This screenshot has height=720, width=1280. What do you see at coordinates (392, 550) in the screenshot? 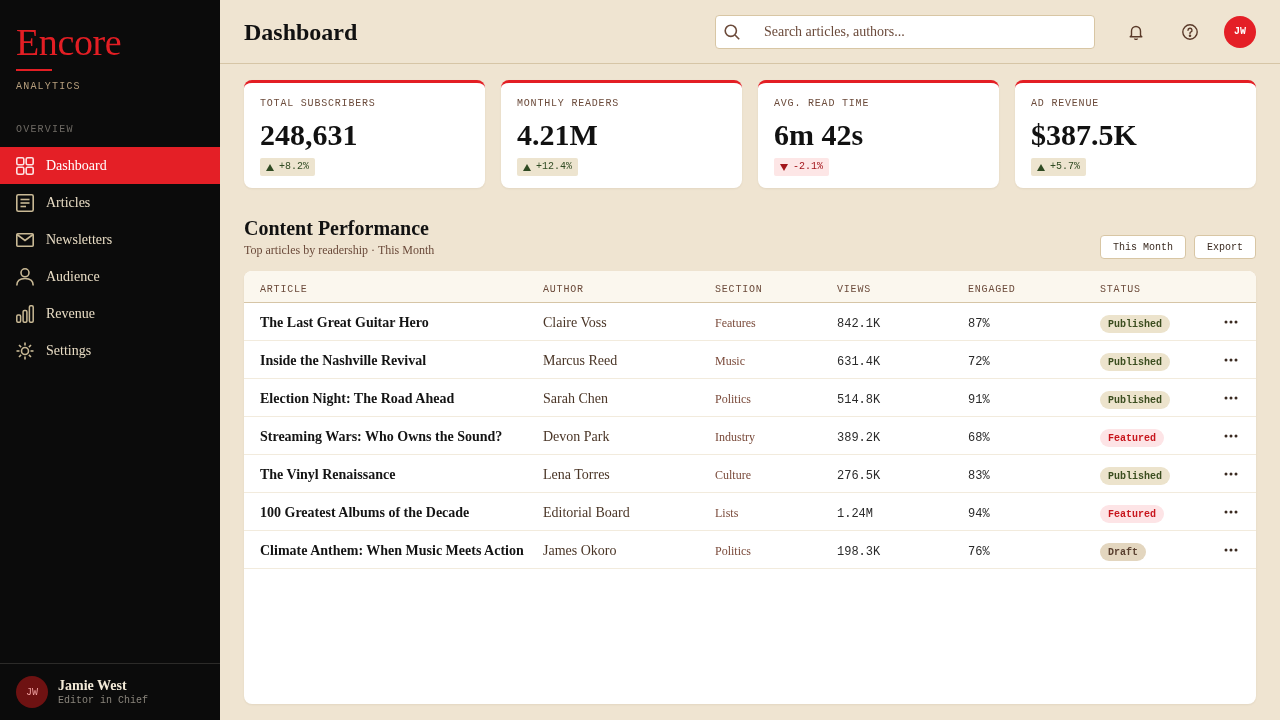
I see `table-cell: Climate Anthem: When Music Meets Action` at bounding box center [392, 550].